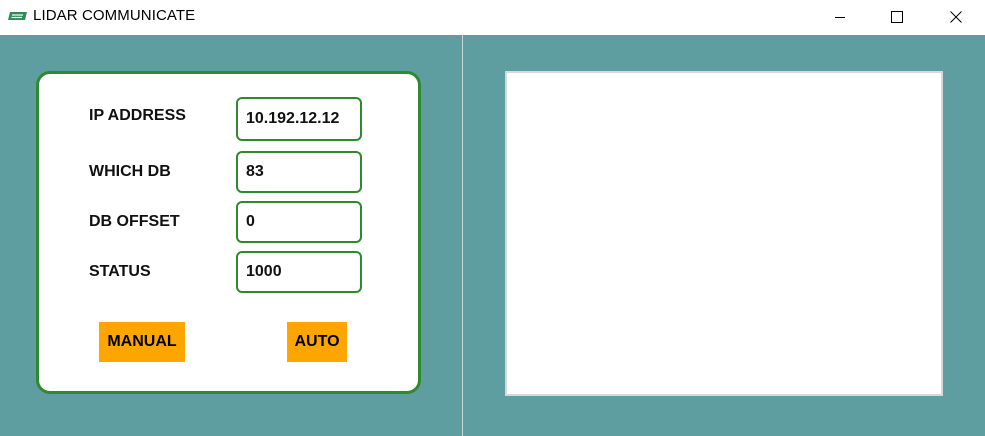 The height and width of the screenshot is (436, 985). Describe the element at coordinates (264, 271) in the screenshot. I see `status-value: 1000` at that location.